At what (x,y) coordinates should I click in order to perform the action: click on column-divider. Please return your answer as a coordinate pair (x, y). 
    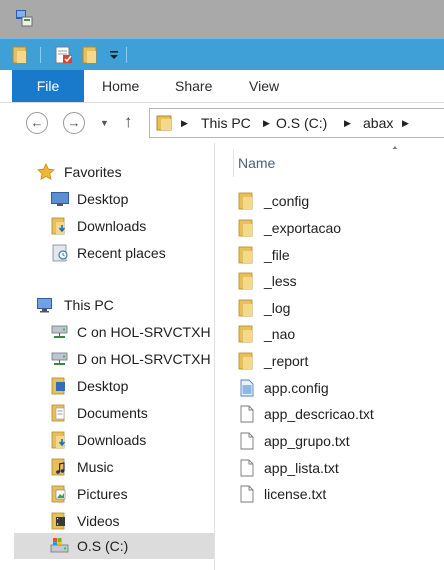
    Looking at the image, I should click on (233, 163).